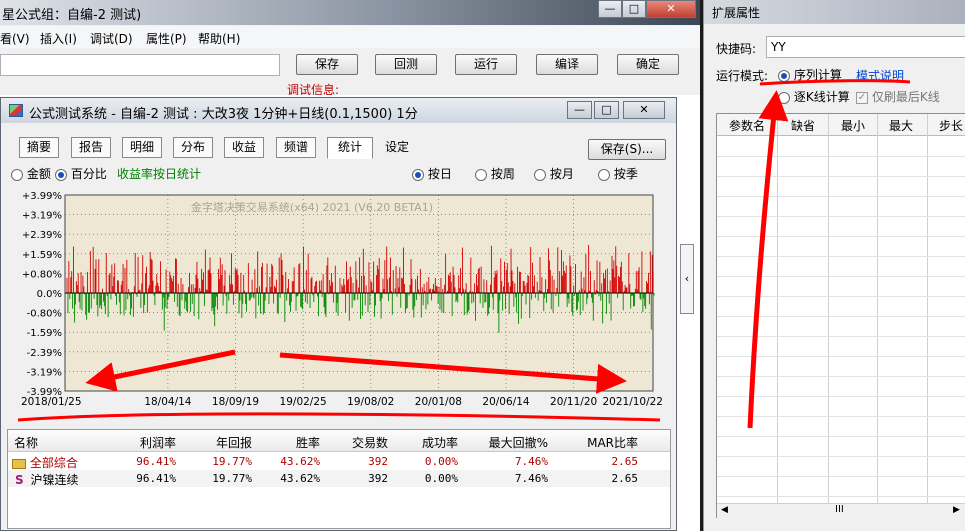 This screenshot has height=531, width=965. What do you see at coordinates (218, 442) in the screenshot?
I see `col-annual-return: 年回报` at bounding box center [218, 442].